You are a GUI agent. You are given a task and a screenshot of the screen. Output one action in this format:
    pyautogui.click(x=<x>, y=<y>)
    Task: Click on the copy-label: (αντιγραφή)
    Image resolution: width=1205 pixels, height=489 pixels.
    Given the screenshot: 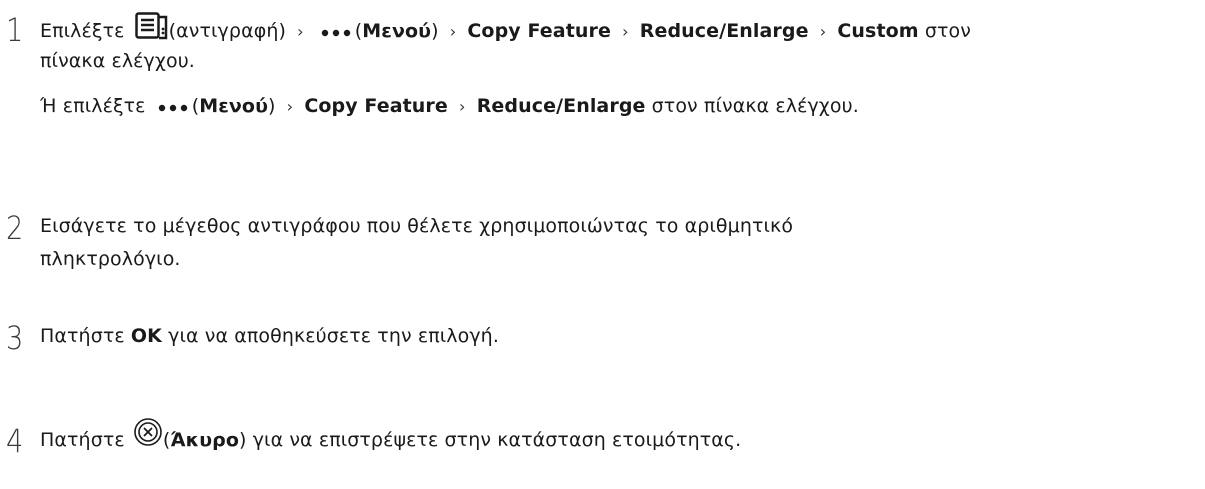 What is the action you would take?
    pyautogui.click(x=227, y=31)
    